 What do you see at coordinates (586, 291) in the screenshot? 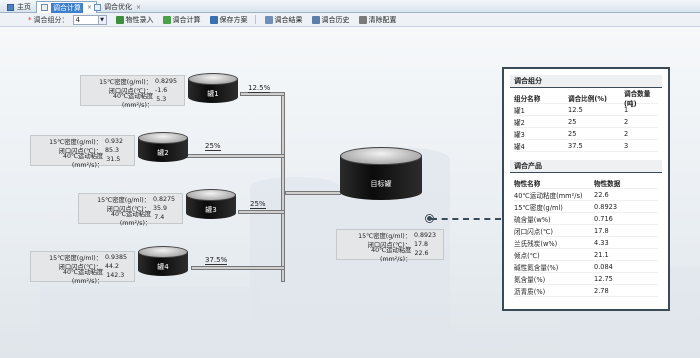
I see `table-row: 沥青质(%) 2.78` at bounding box center [586, 291].